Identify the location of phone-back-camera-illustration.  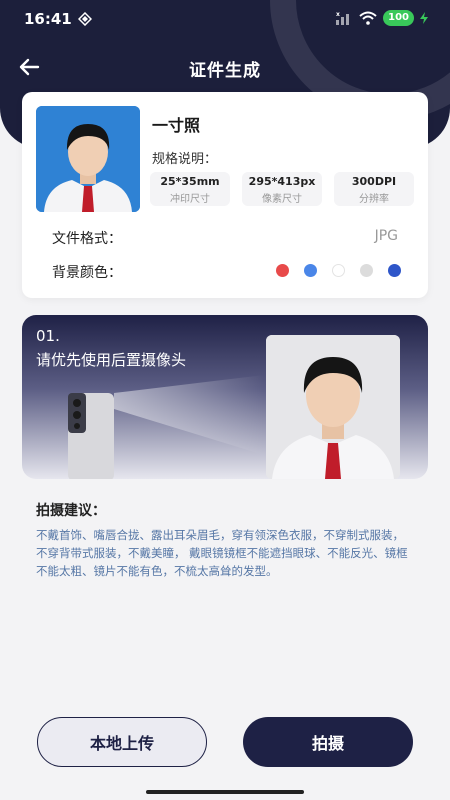
(91, 436).